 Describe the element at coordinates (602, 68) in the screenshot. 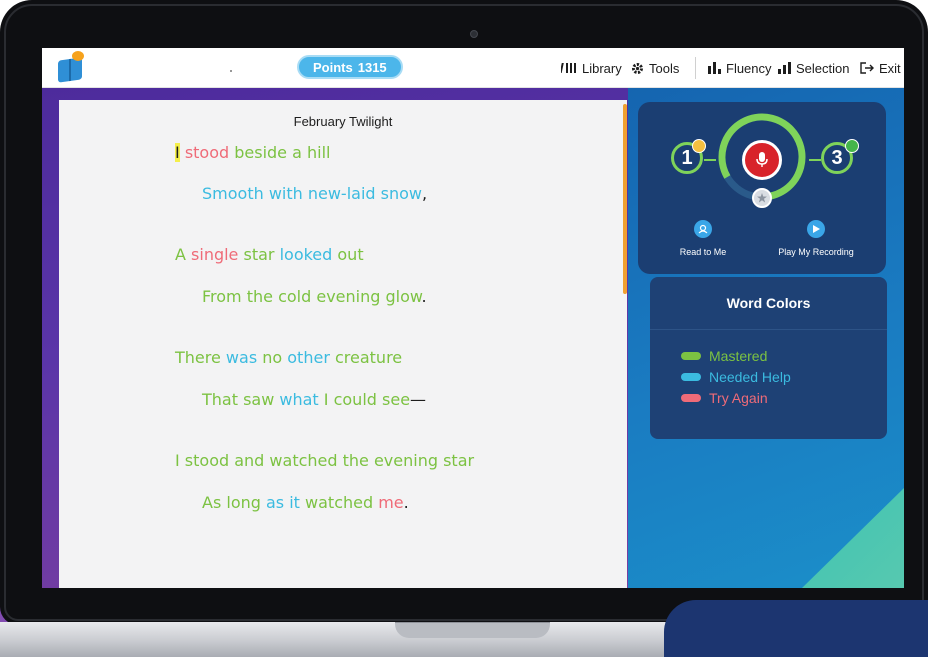

I see `nav-label: Library` at that location.